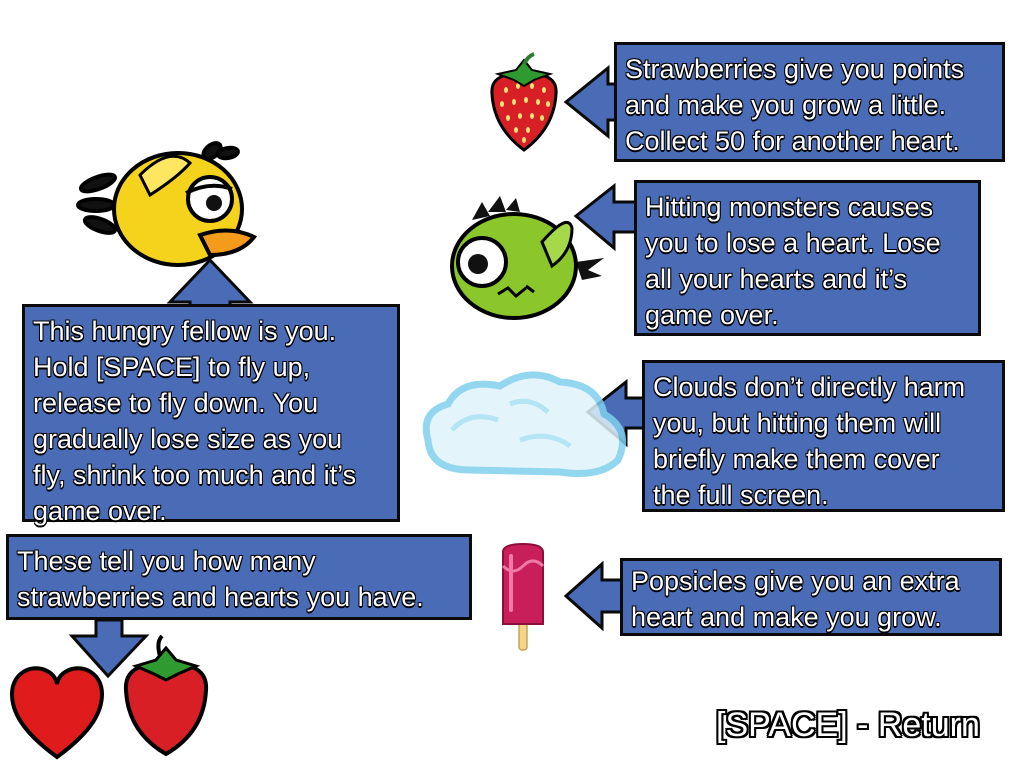  What do you see at coordinates (524, 424) in the screenshot?
I see `cloud-icon` at bounding box center [524, 424].